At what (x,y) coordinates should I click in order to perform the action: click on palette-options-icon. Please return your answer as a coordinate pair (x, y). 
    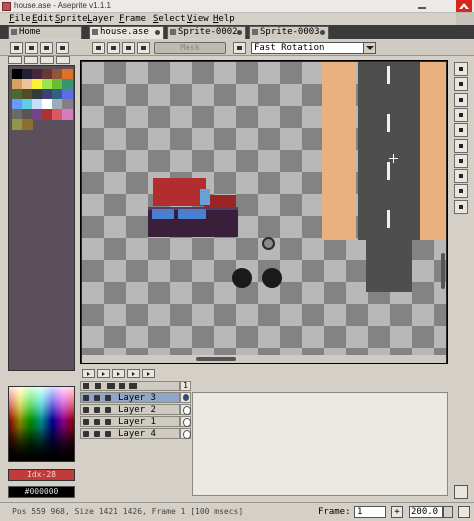
    Looking at the image, I should click on (63, 60).